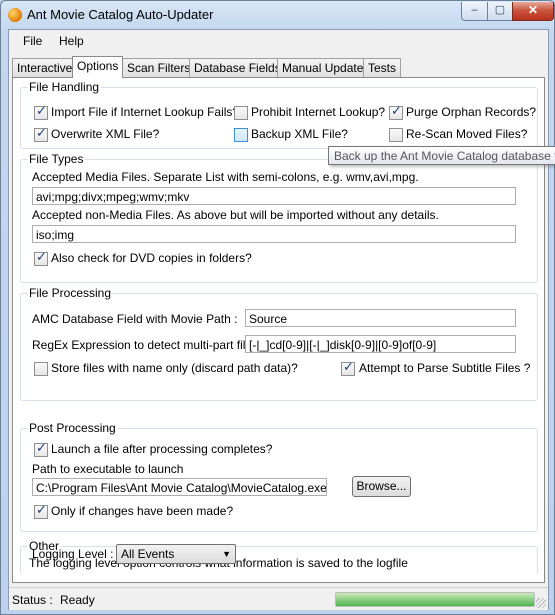  Describe the element at coordinates (444, 368) in the screenshot. I see `parse-subtitles-label: Attempt to Parse Subtitle Files ?` at that location.